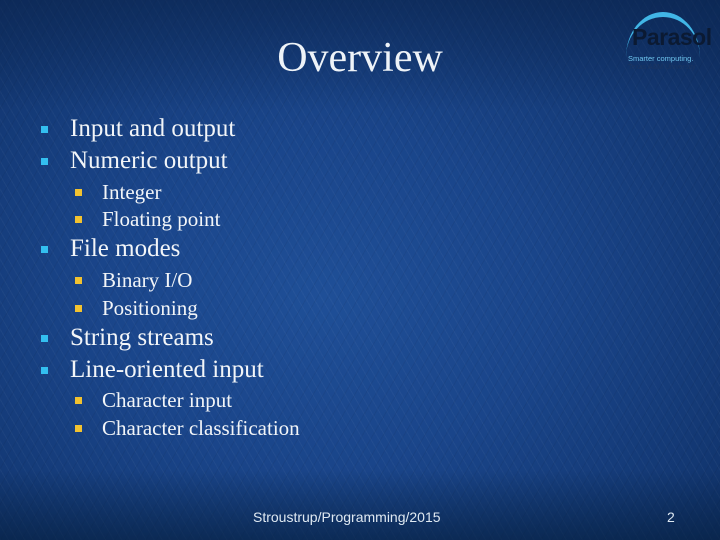 This screenshot has width=720, height=540. Describe the element at coordinates (672, 37) in the screenshot. I see `logo-brand: Parasol` at that location.